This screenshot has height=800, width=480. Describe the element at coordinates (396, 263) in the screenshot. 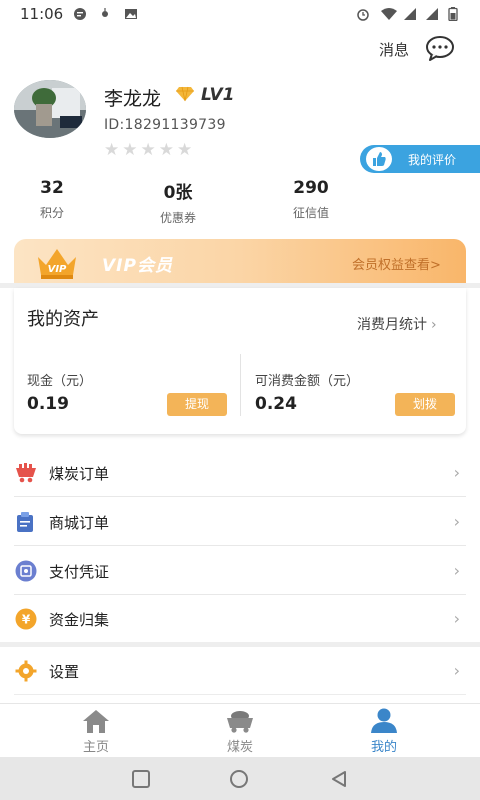

I see `vip-benefits-link: 会员权益查看>` at that location.